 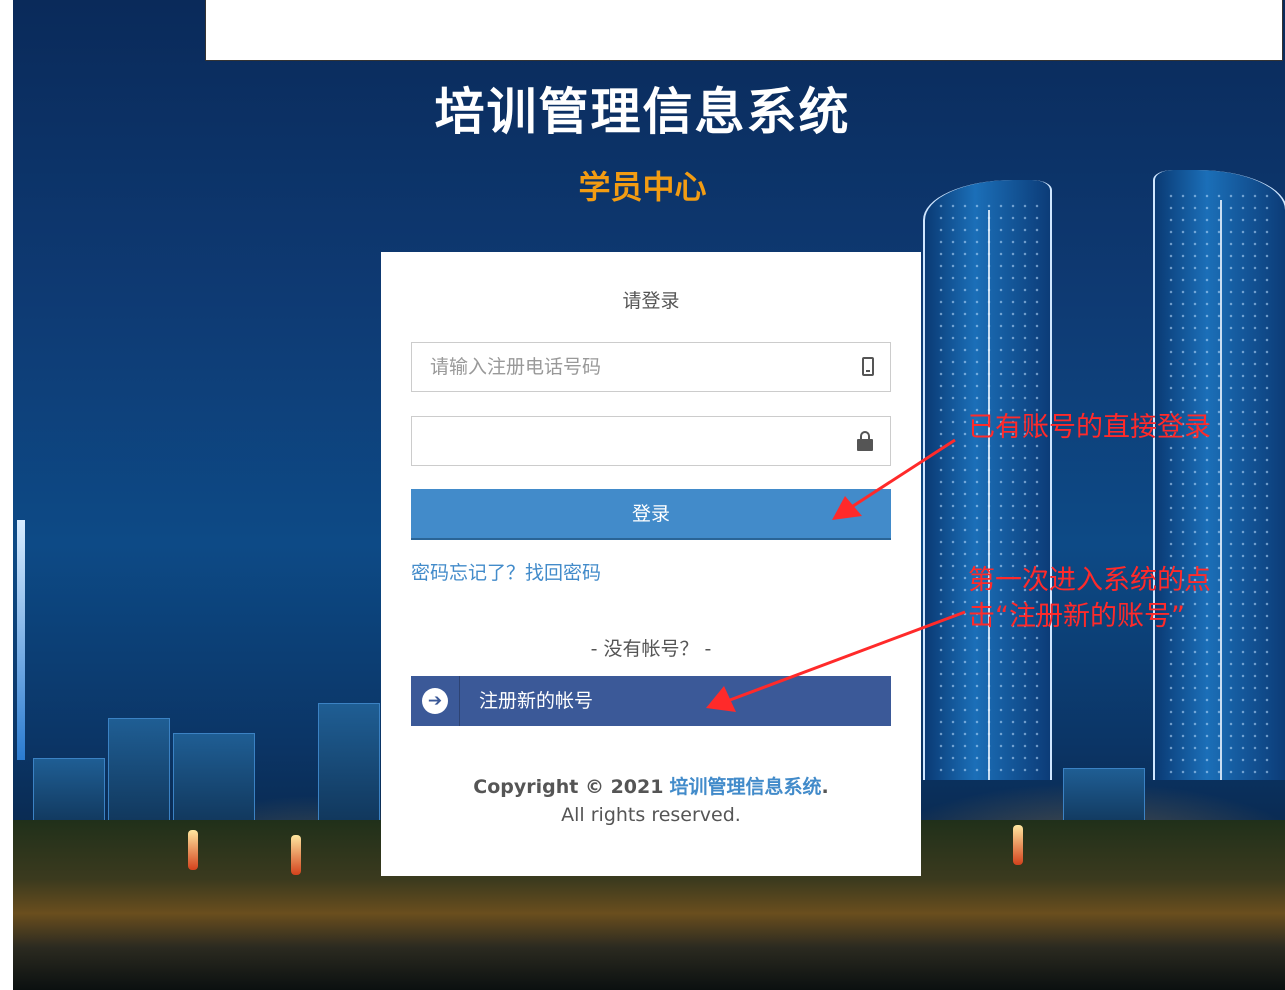 I want to click on login-hint-annotation: 已有账号的直接登录, so click(x=1089, y=427).